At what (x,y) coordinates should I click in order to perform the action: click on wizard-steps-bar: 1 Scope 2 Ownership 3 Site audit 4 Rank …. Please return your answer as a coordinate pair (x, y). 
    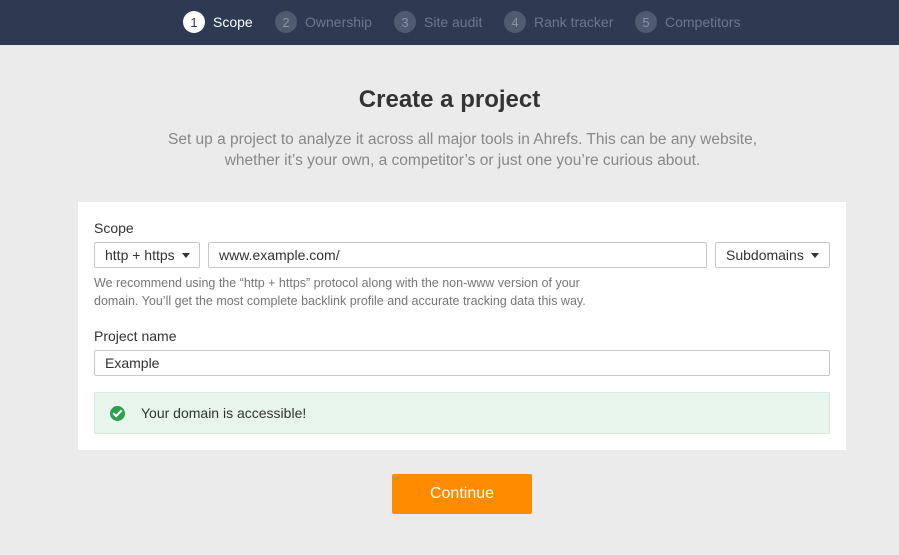
    Looking at the image, I should click on (449, 22).